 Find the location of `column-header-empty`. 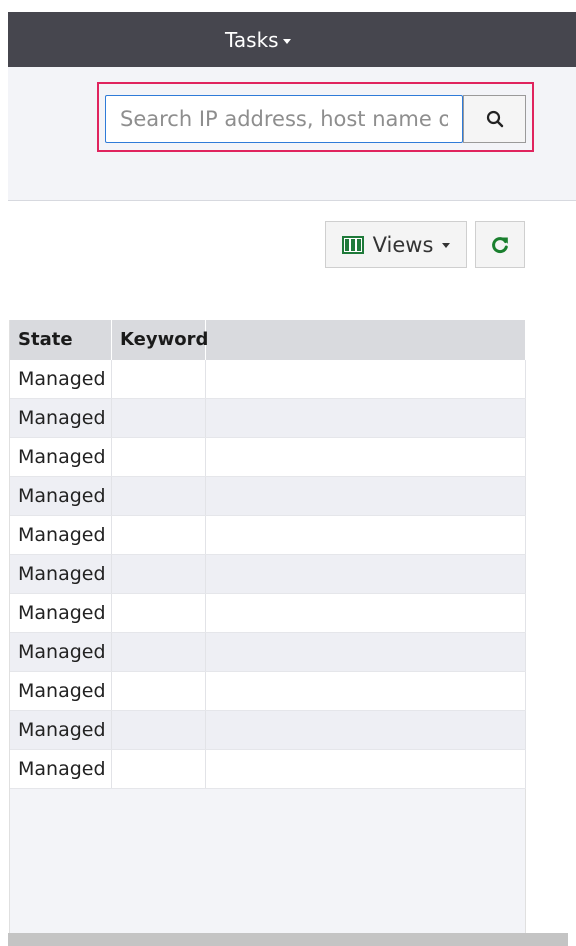

column-header-empty is located at coordinates (366, 340).